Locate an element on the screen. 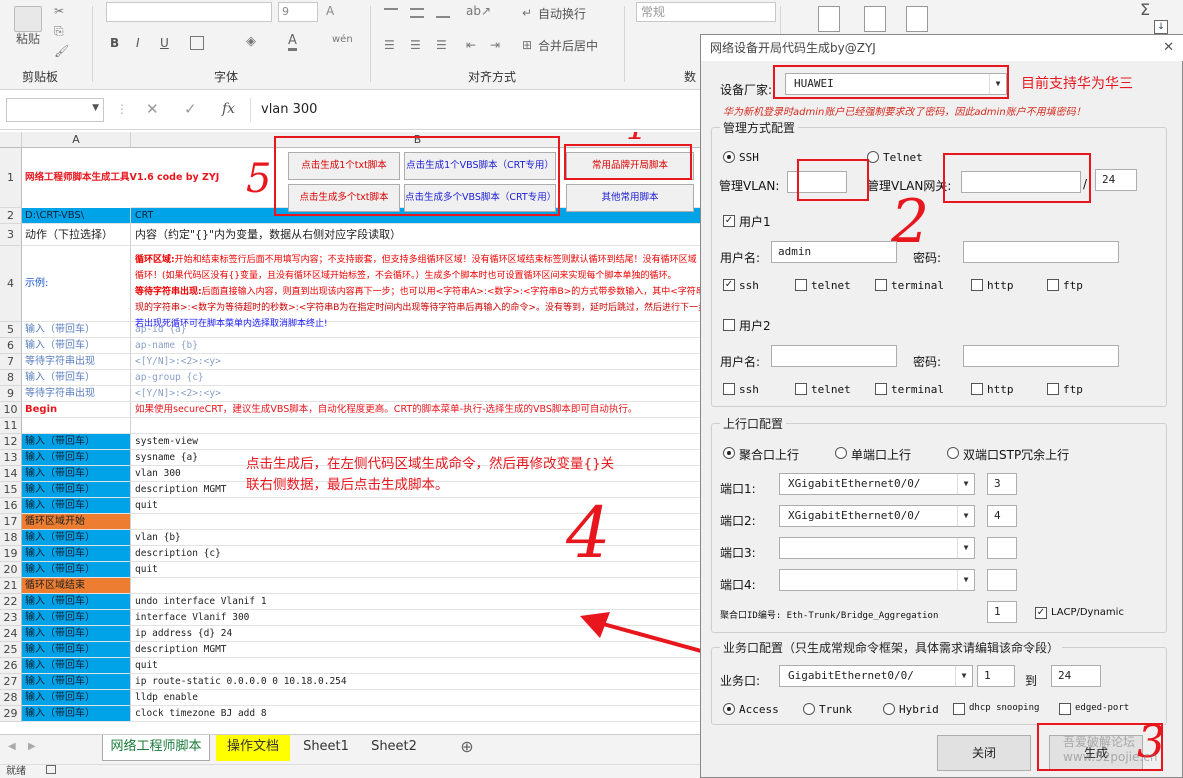  row-header: 25 is located at coordinates (11, 650).